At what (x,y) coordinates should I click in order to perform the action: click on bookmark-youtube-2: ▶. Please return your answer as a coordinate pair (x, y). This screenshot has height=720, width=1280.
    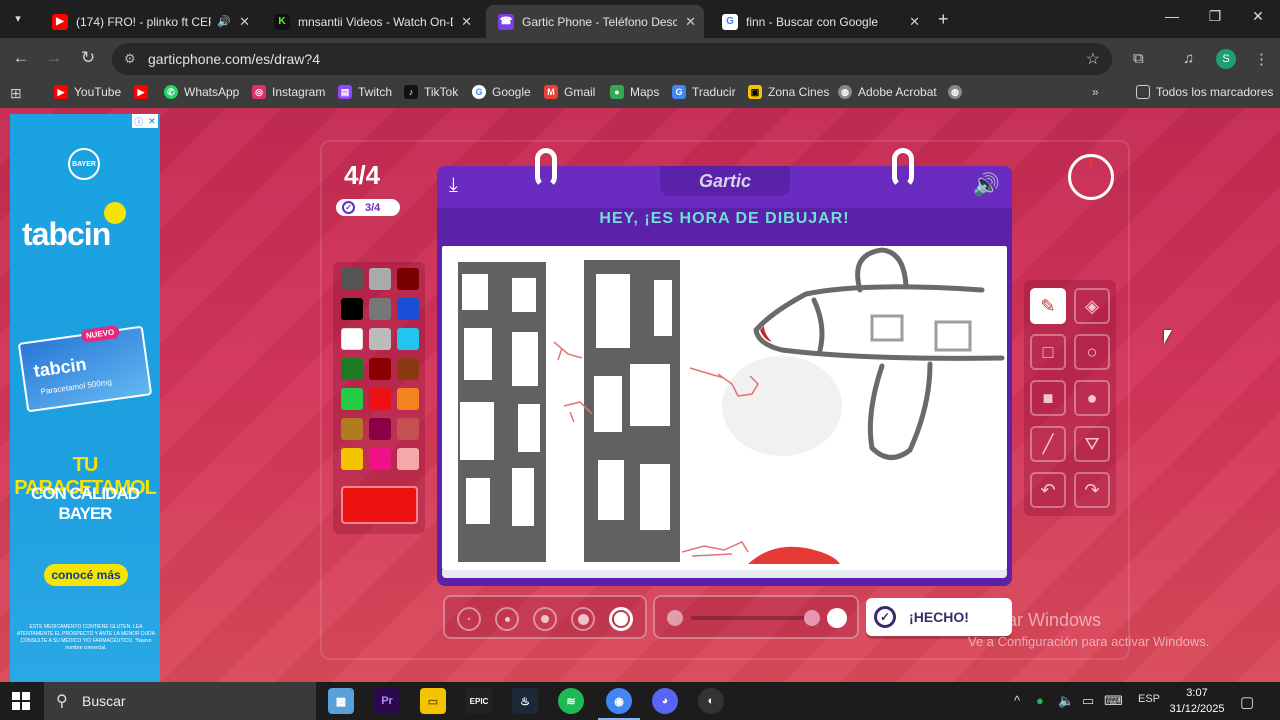
    Looking at the image, I should click on (144, 92).